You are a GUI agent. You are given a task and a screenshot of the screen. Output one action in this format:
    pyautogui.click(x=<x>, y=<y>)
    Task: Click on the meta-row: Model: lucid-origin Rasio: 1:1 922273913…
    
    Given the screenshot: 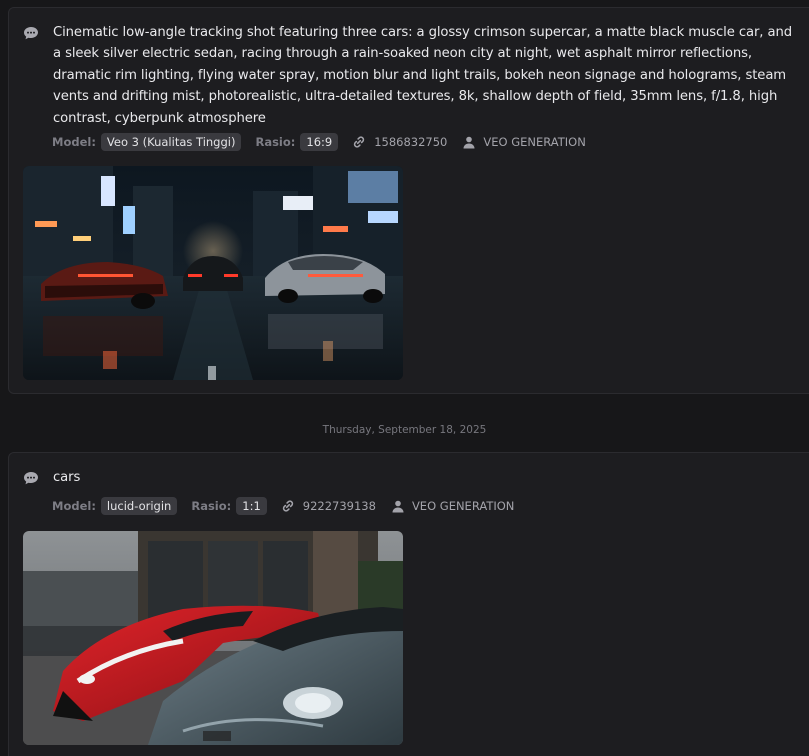 What is the action you would take?
    pyautogui.click(x=291, y=506)
    